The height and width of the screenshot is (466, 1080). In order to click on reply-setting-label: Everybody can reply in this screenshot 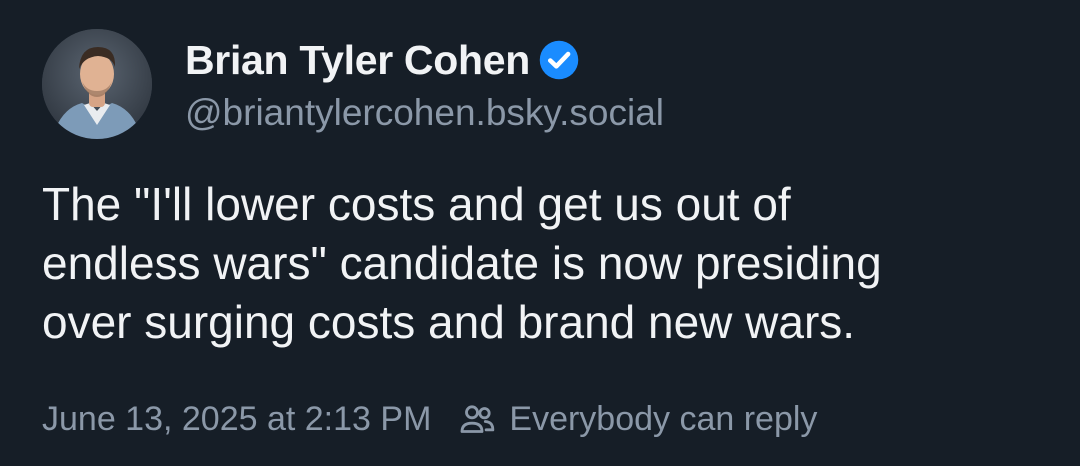, I will do `click(663, 418)`.